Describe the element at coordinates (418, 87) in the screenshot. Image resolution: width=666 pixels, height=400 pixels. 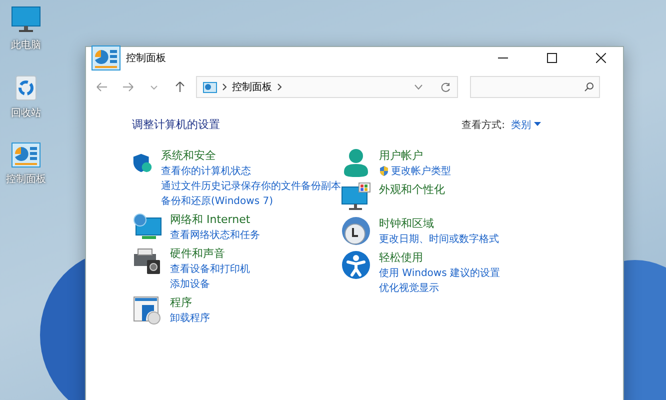
I see `dropdown-caret-icon` at that location.